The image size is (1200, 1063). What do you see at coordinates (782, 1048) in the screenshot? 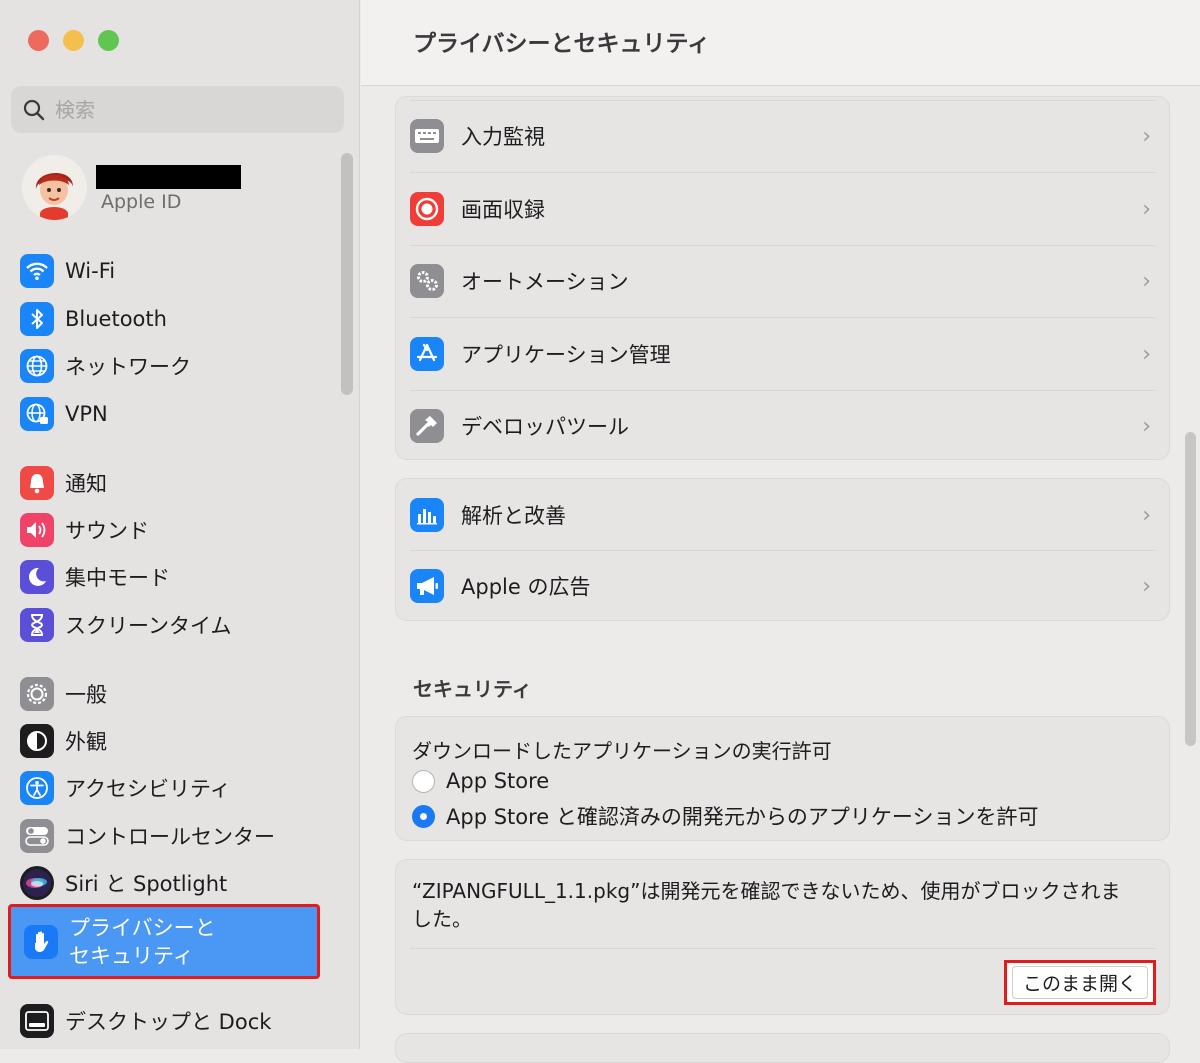
I see `next-card` at bounding box center [782, 1048].